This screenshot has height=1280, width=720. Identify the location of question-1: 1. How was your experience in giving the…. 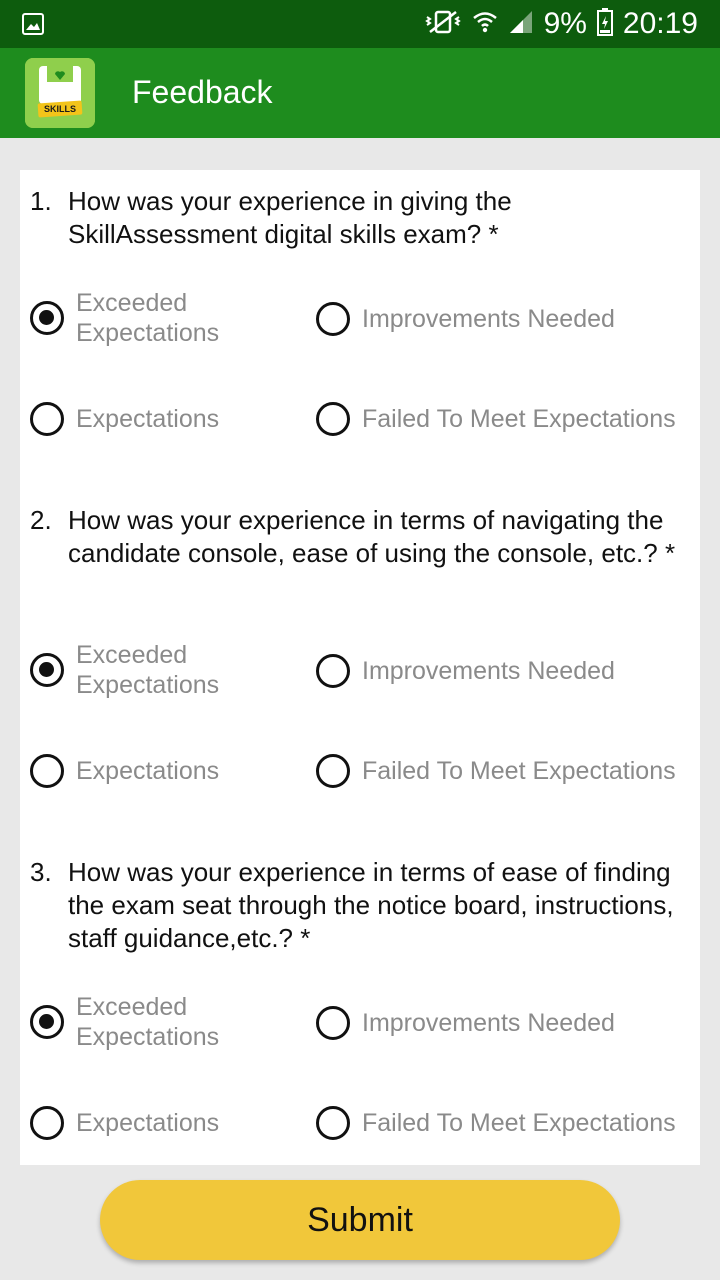
(355, 218).